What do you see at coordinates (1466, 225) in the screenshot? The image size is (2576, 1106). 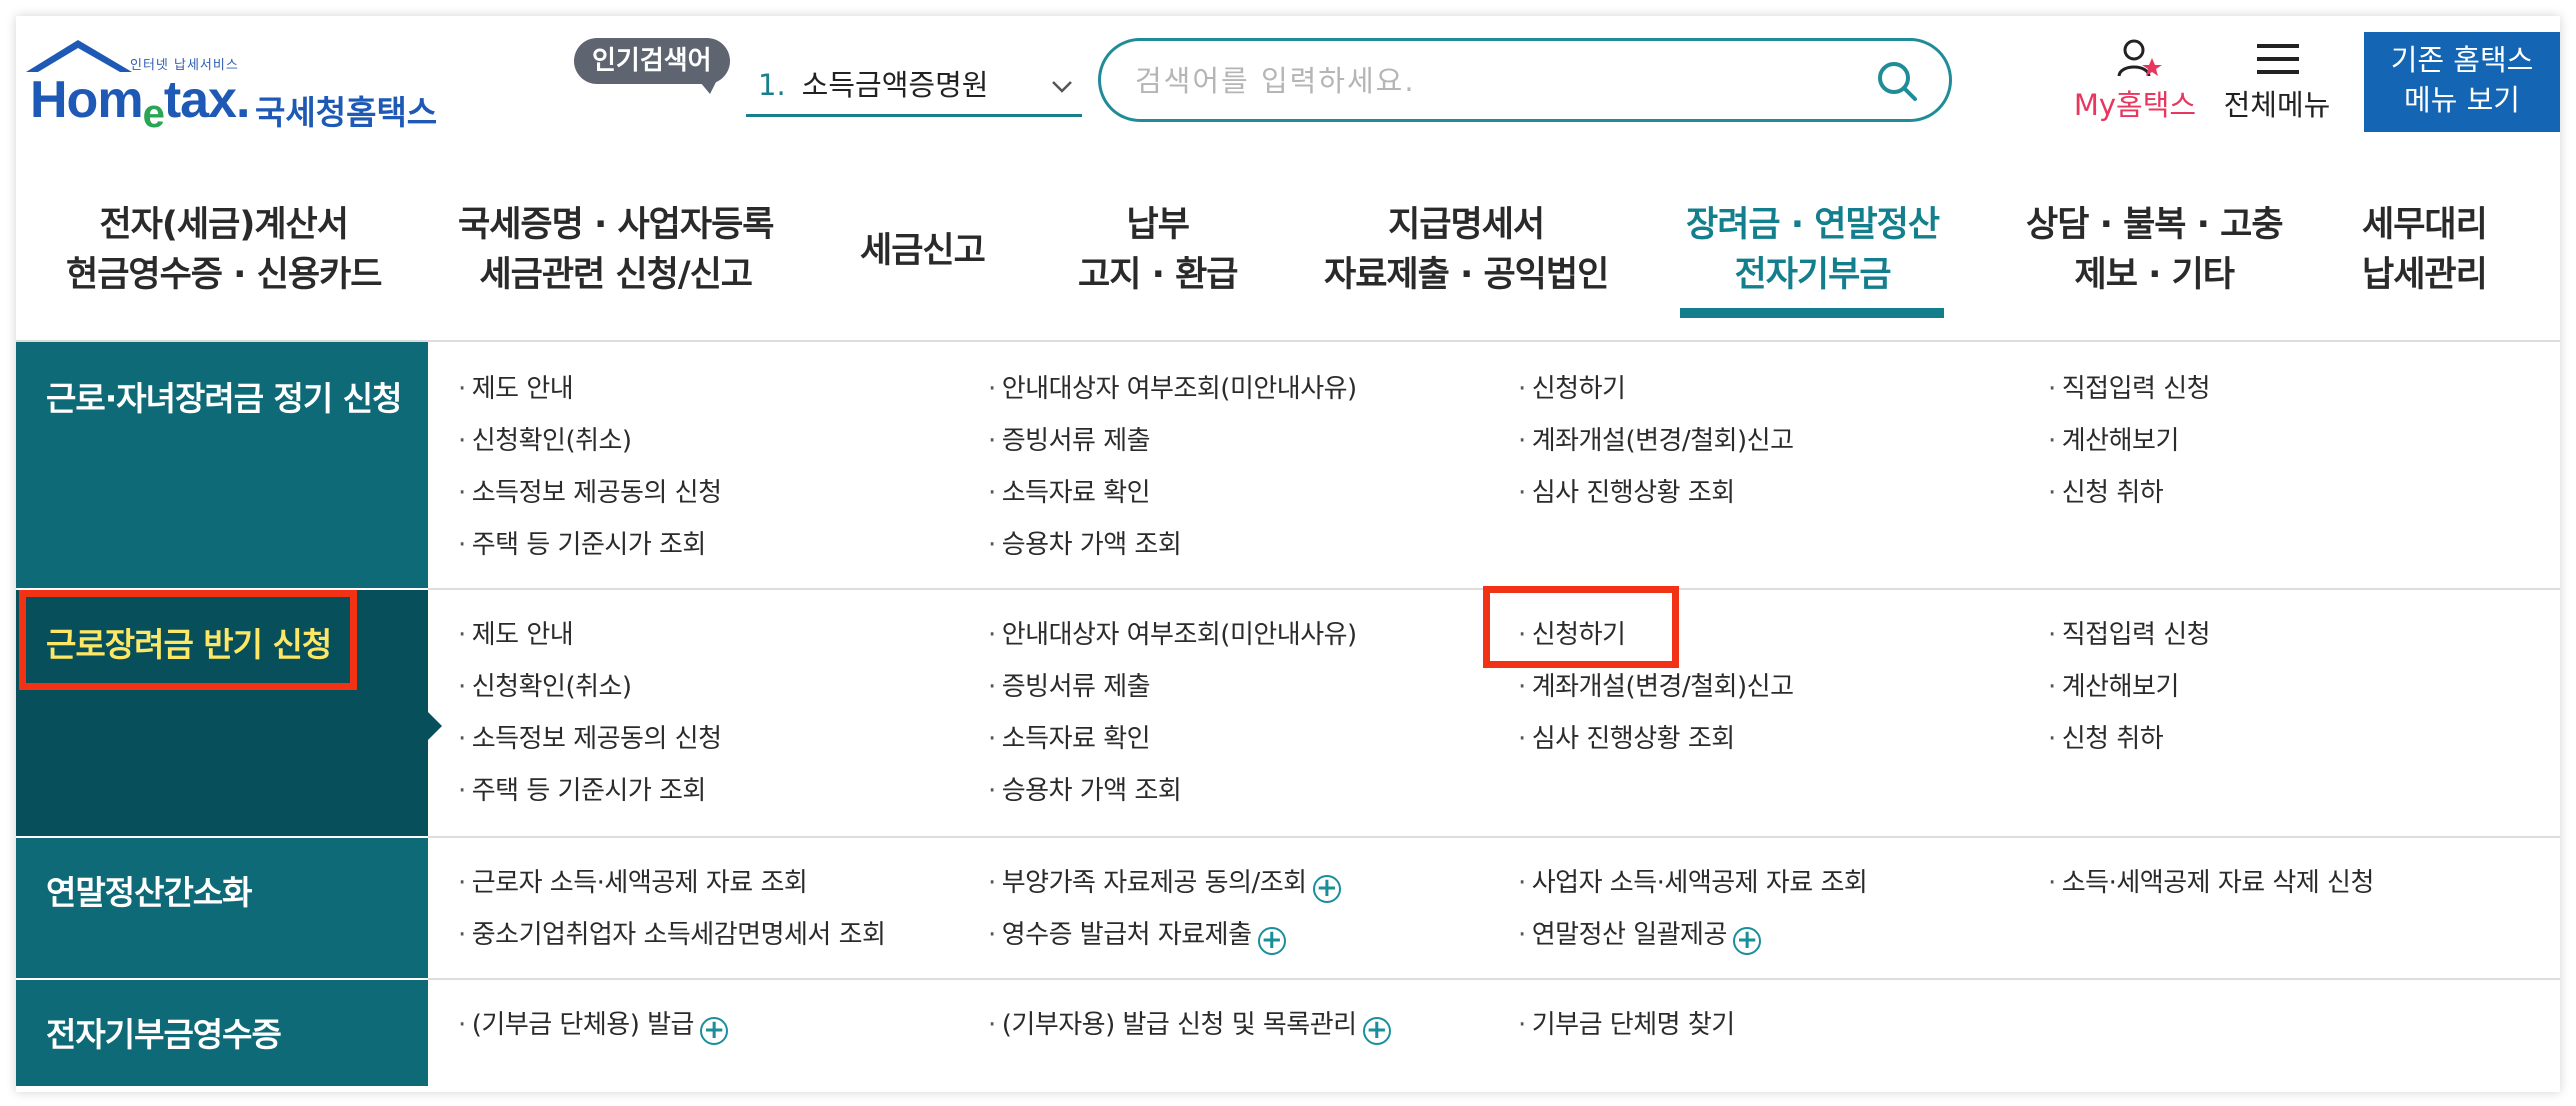 I see `gnb-label-line1: 지급명세서` at bounding box center [1466, 225].